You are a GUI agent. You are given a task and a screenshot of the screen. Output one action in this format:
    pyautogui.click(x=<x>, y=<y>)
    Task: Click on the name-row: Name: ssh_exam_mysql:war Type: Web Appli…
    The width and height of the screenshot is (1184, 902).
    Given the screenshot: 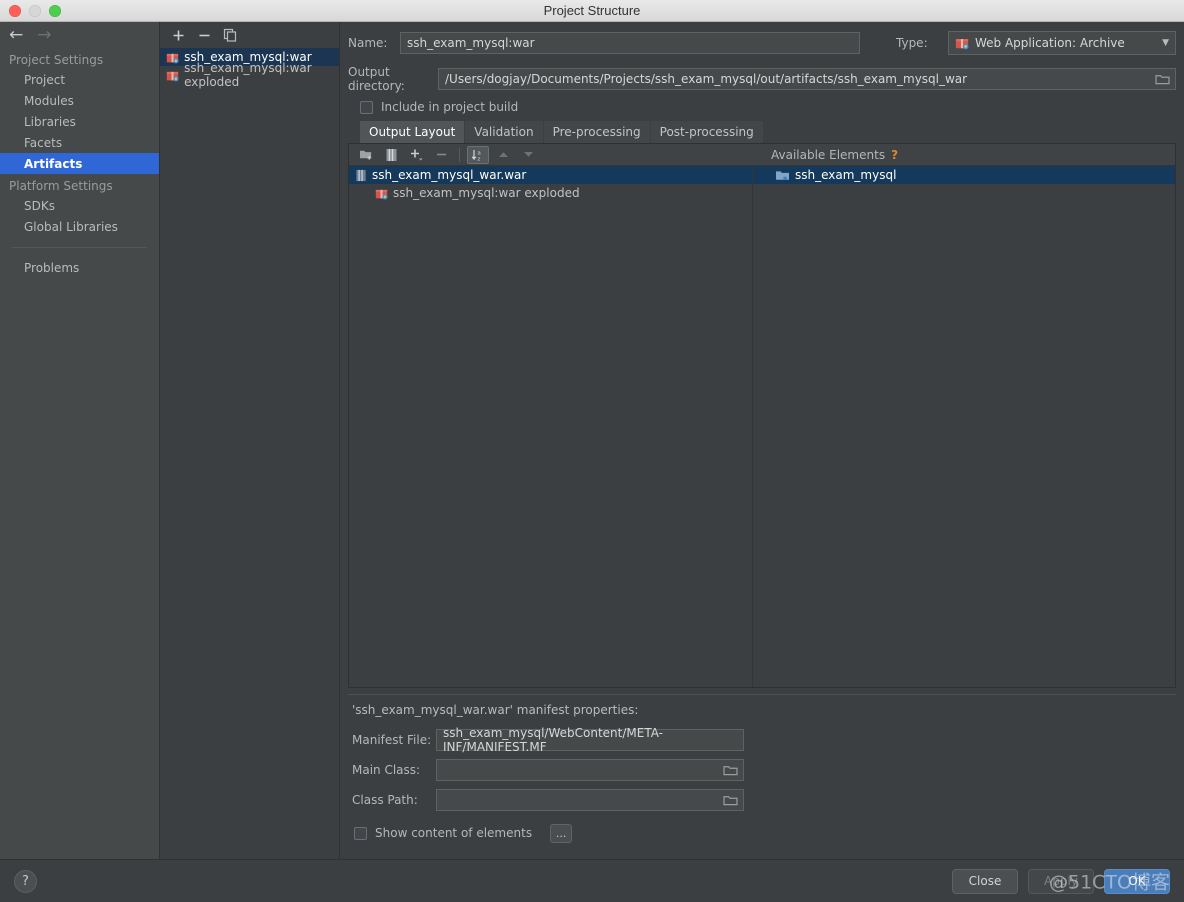 What is the action you would take?
    pyautogui.click(x=762, y=43)
    